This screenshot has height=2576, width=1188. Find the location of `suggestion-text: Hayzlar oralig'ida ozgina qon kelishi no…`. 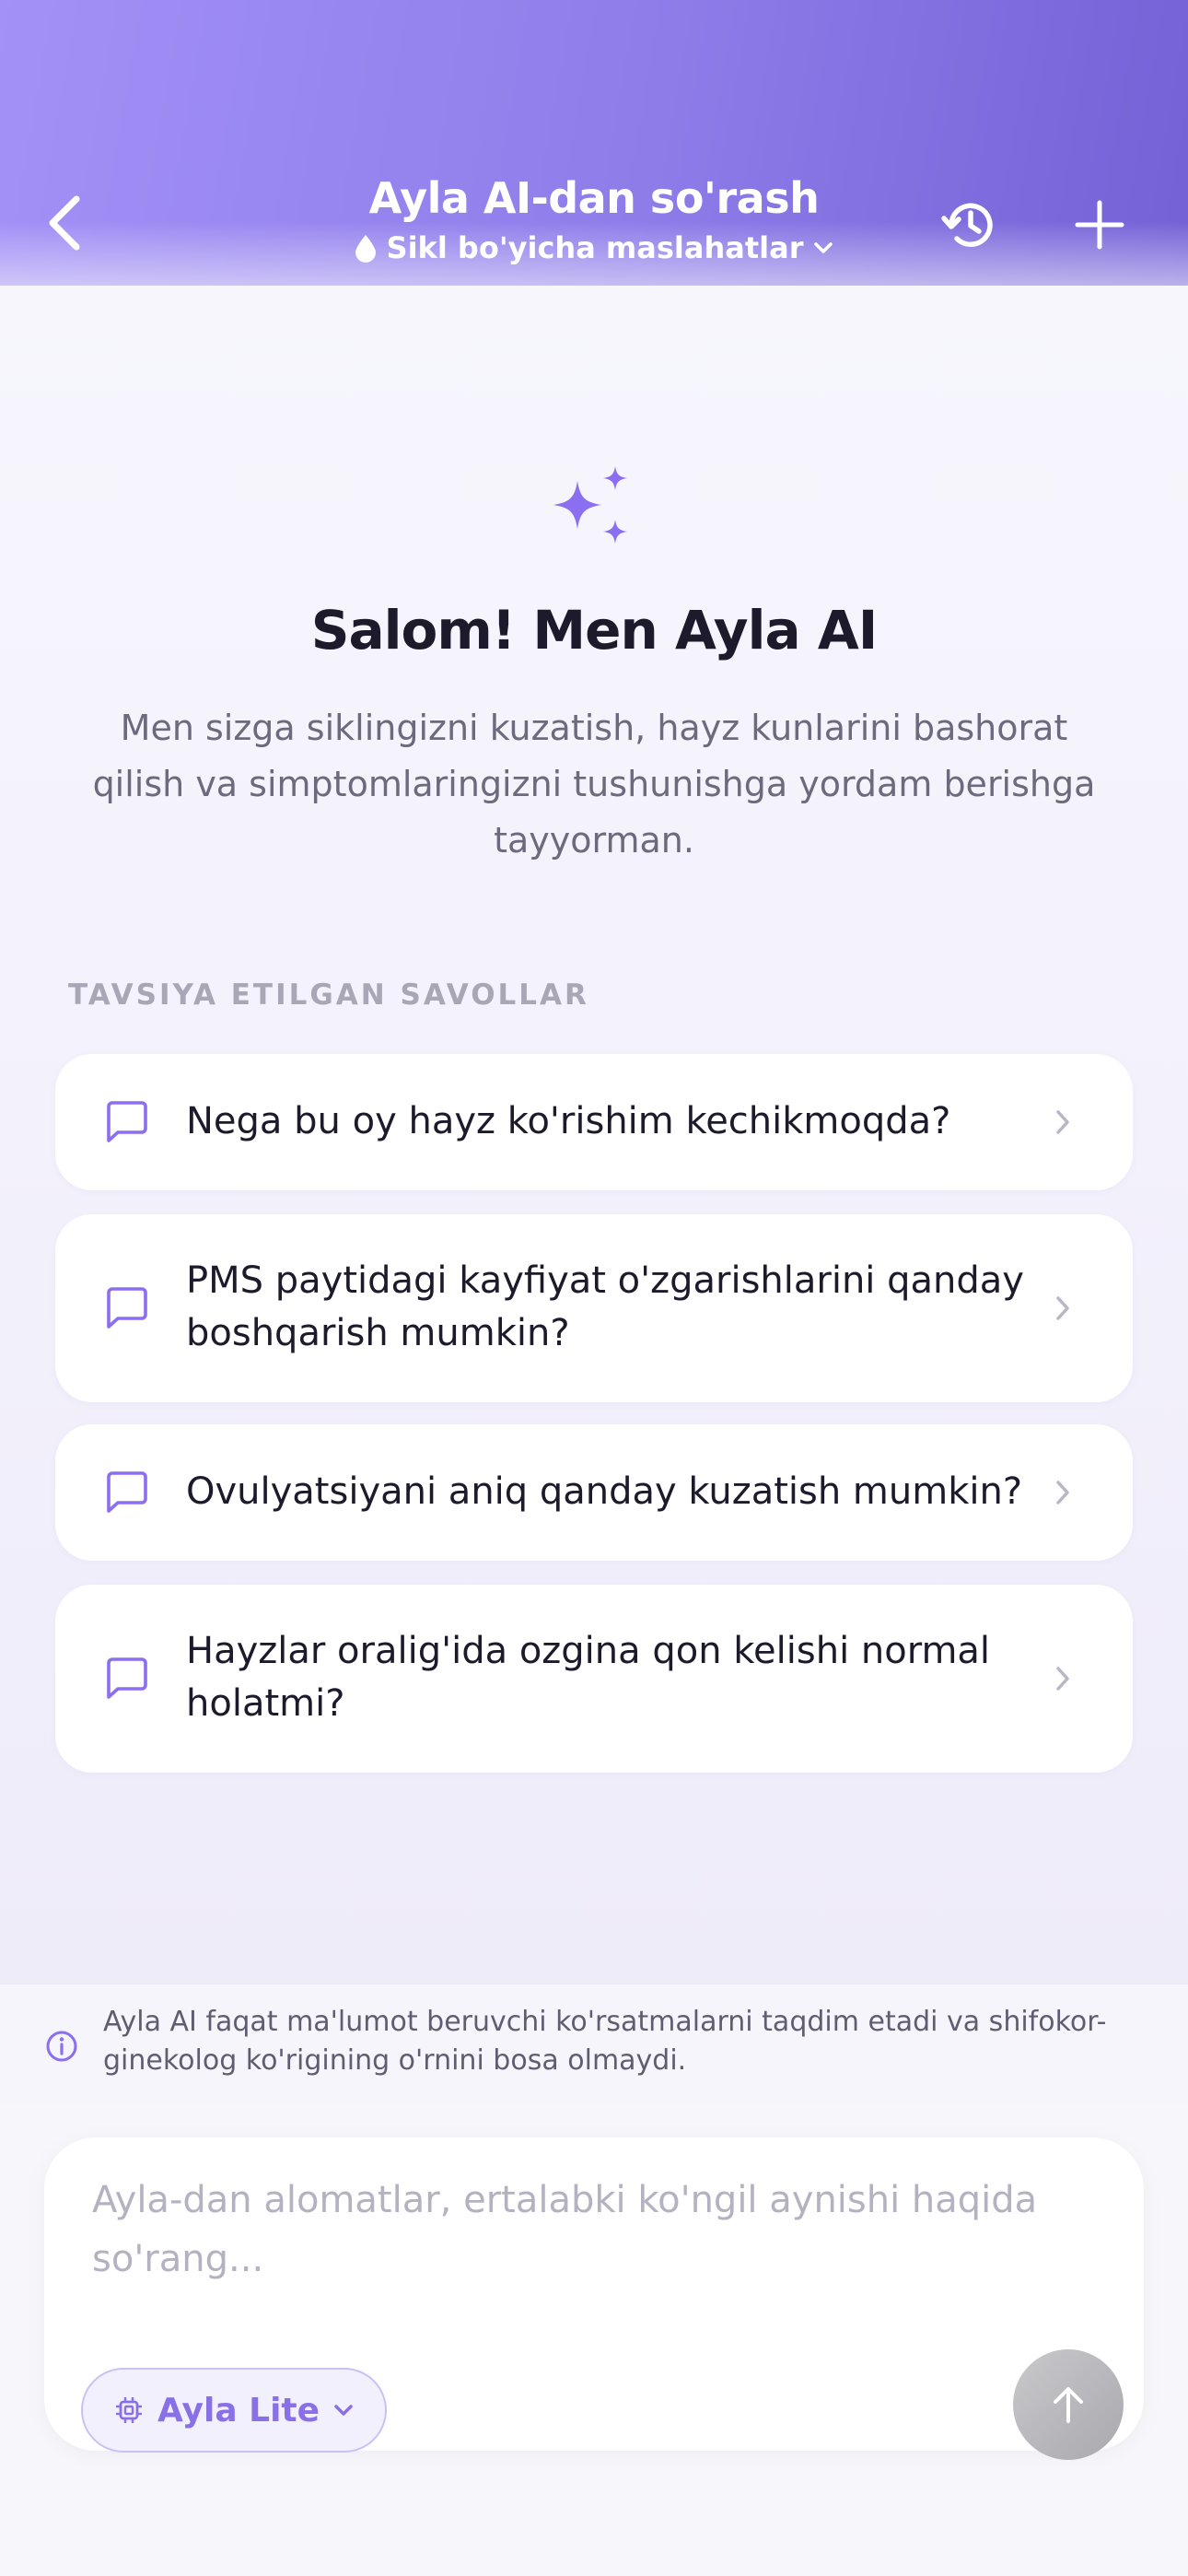

suggestion-text: Hayzlar oralig'ida ozgina qon kelishi no… is located at coordinates (588, 1677).